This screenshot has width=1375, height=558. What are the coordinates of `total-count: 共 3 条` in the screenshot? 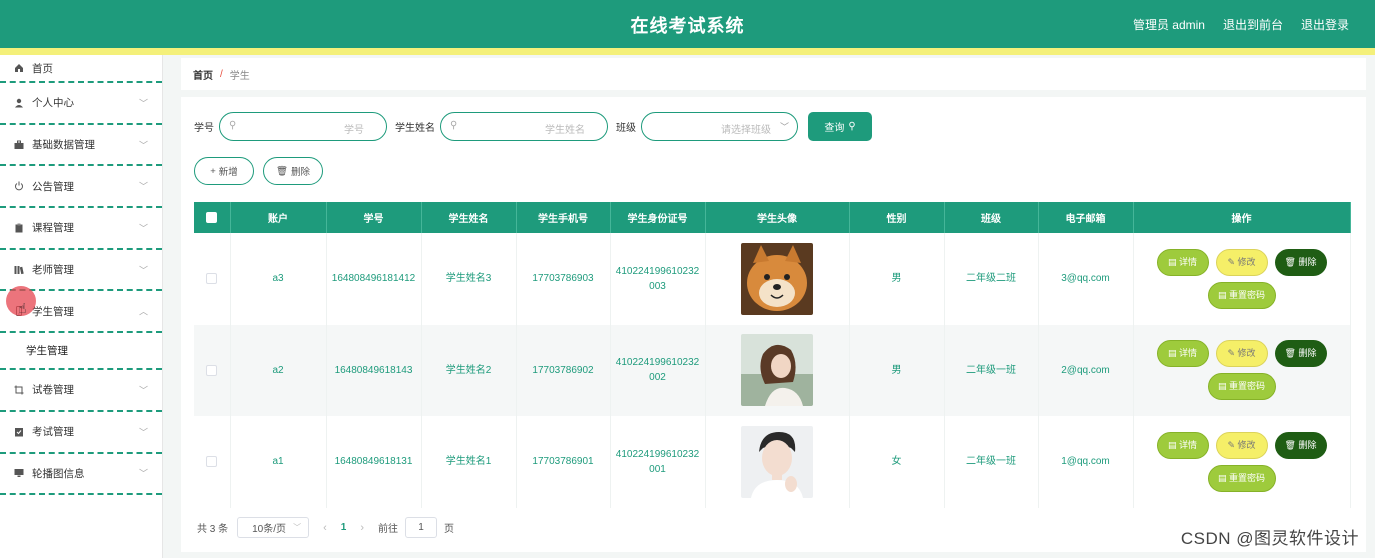 It's located at (213, 529).